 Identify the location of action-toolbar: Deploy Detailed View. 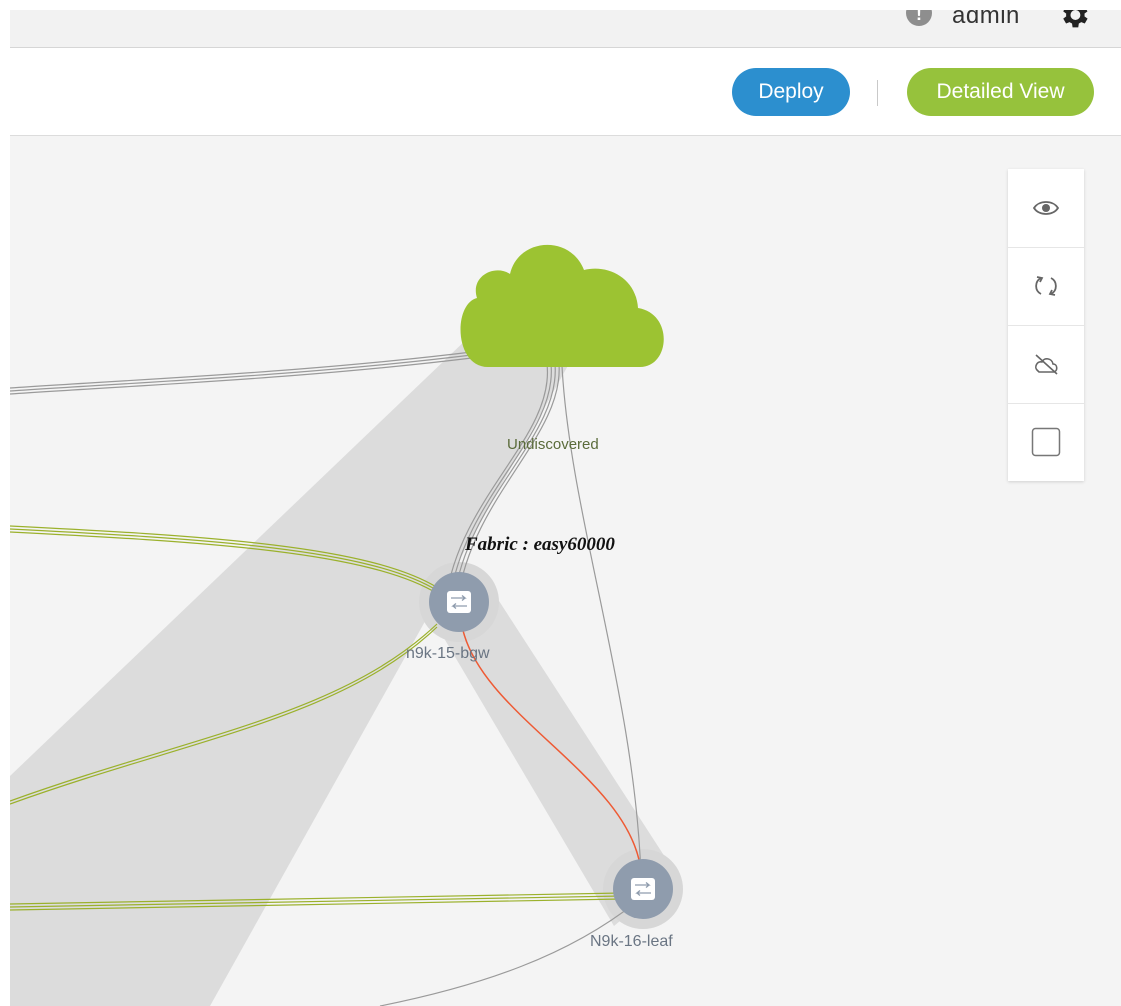
(565, 92).